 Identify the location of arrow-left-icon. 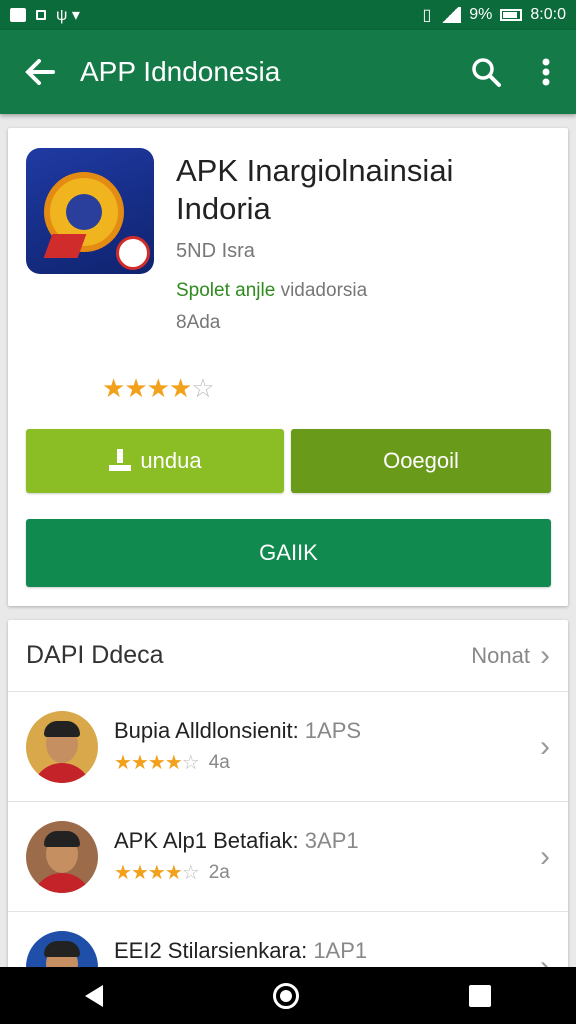
(40, 72).